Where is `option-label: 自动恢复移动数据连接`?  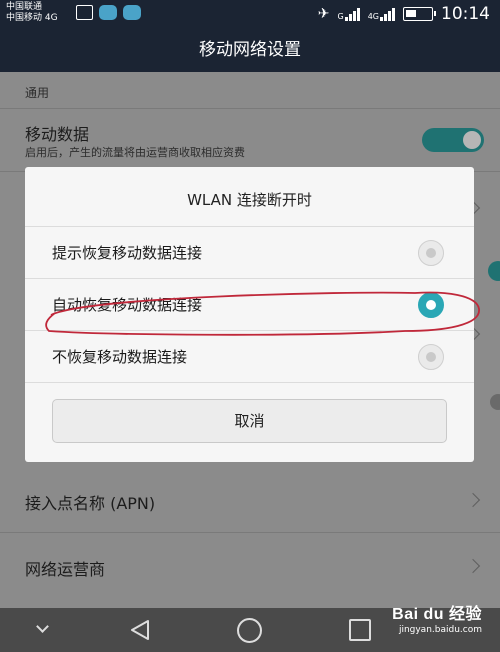
option-label: 自动恢复移动数据连接 is located at coordinates (127, 305).